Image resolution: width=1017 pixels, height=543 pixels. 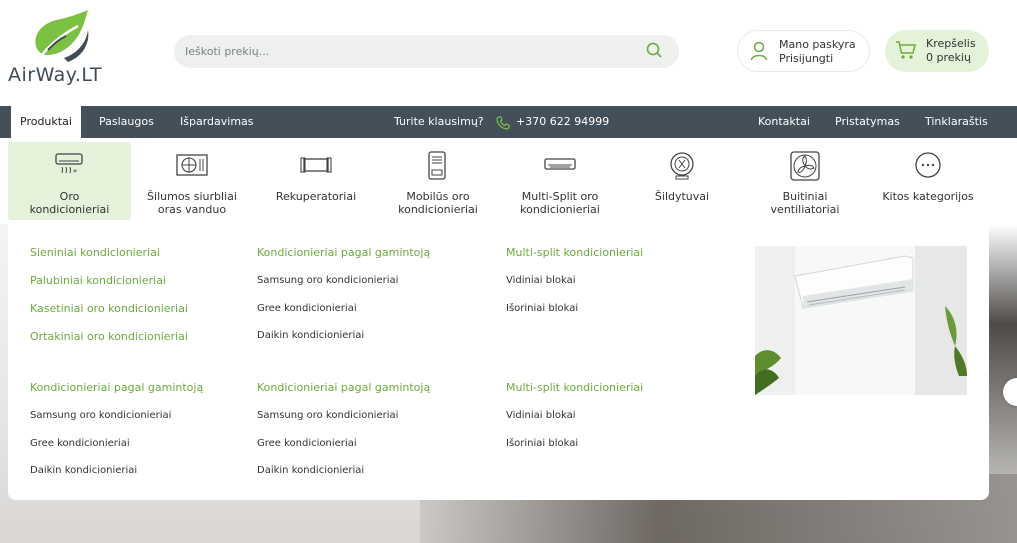 What do you see at coordinates (192, 181) in the screenshot?
I see `category-heat-pumps: Šilumos siurbliai oras vanduo` at bounding box center [192, 181].